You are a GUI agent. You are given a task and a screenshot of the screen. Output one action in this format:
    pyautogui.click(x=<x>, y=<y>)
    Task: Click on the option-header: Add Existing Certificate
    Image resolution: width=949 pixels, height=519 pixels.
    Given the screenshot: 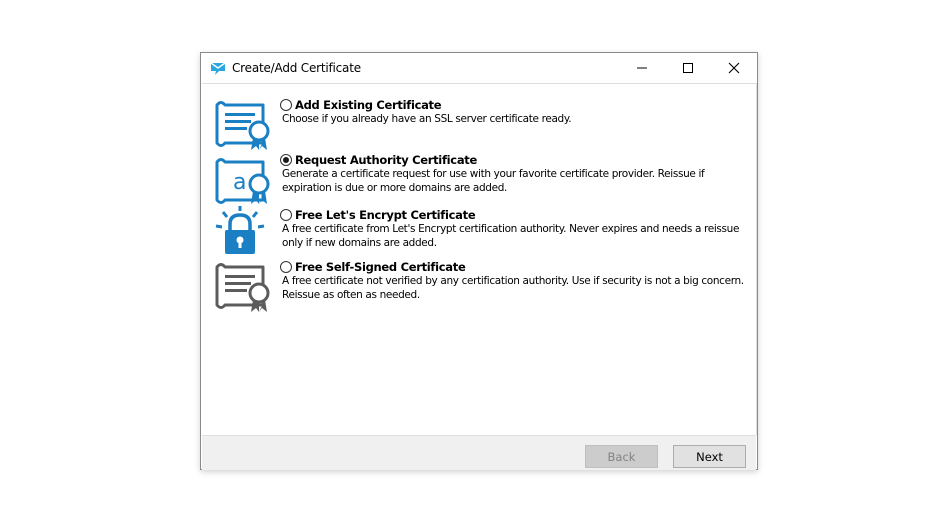 What is the action you would take?
    pyautogui.click(x=361, y=105)
    